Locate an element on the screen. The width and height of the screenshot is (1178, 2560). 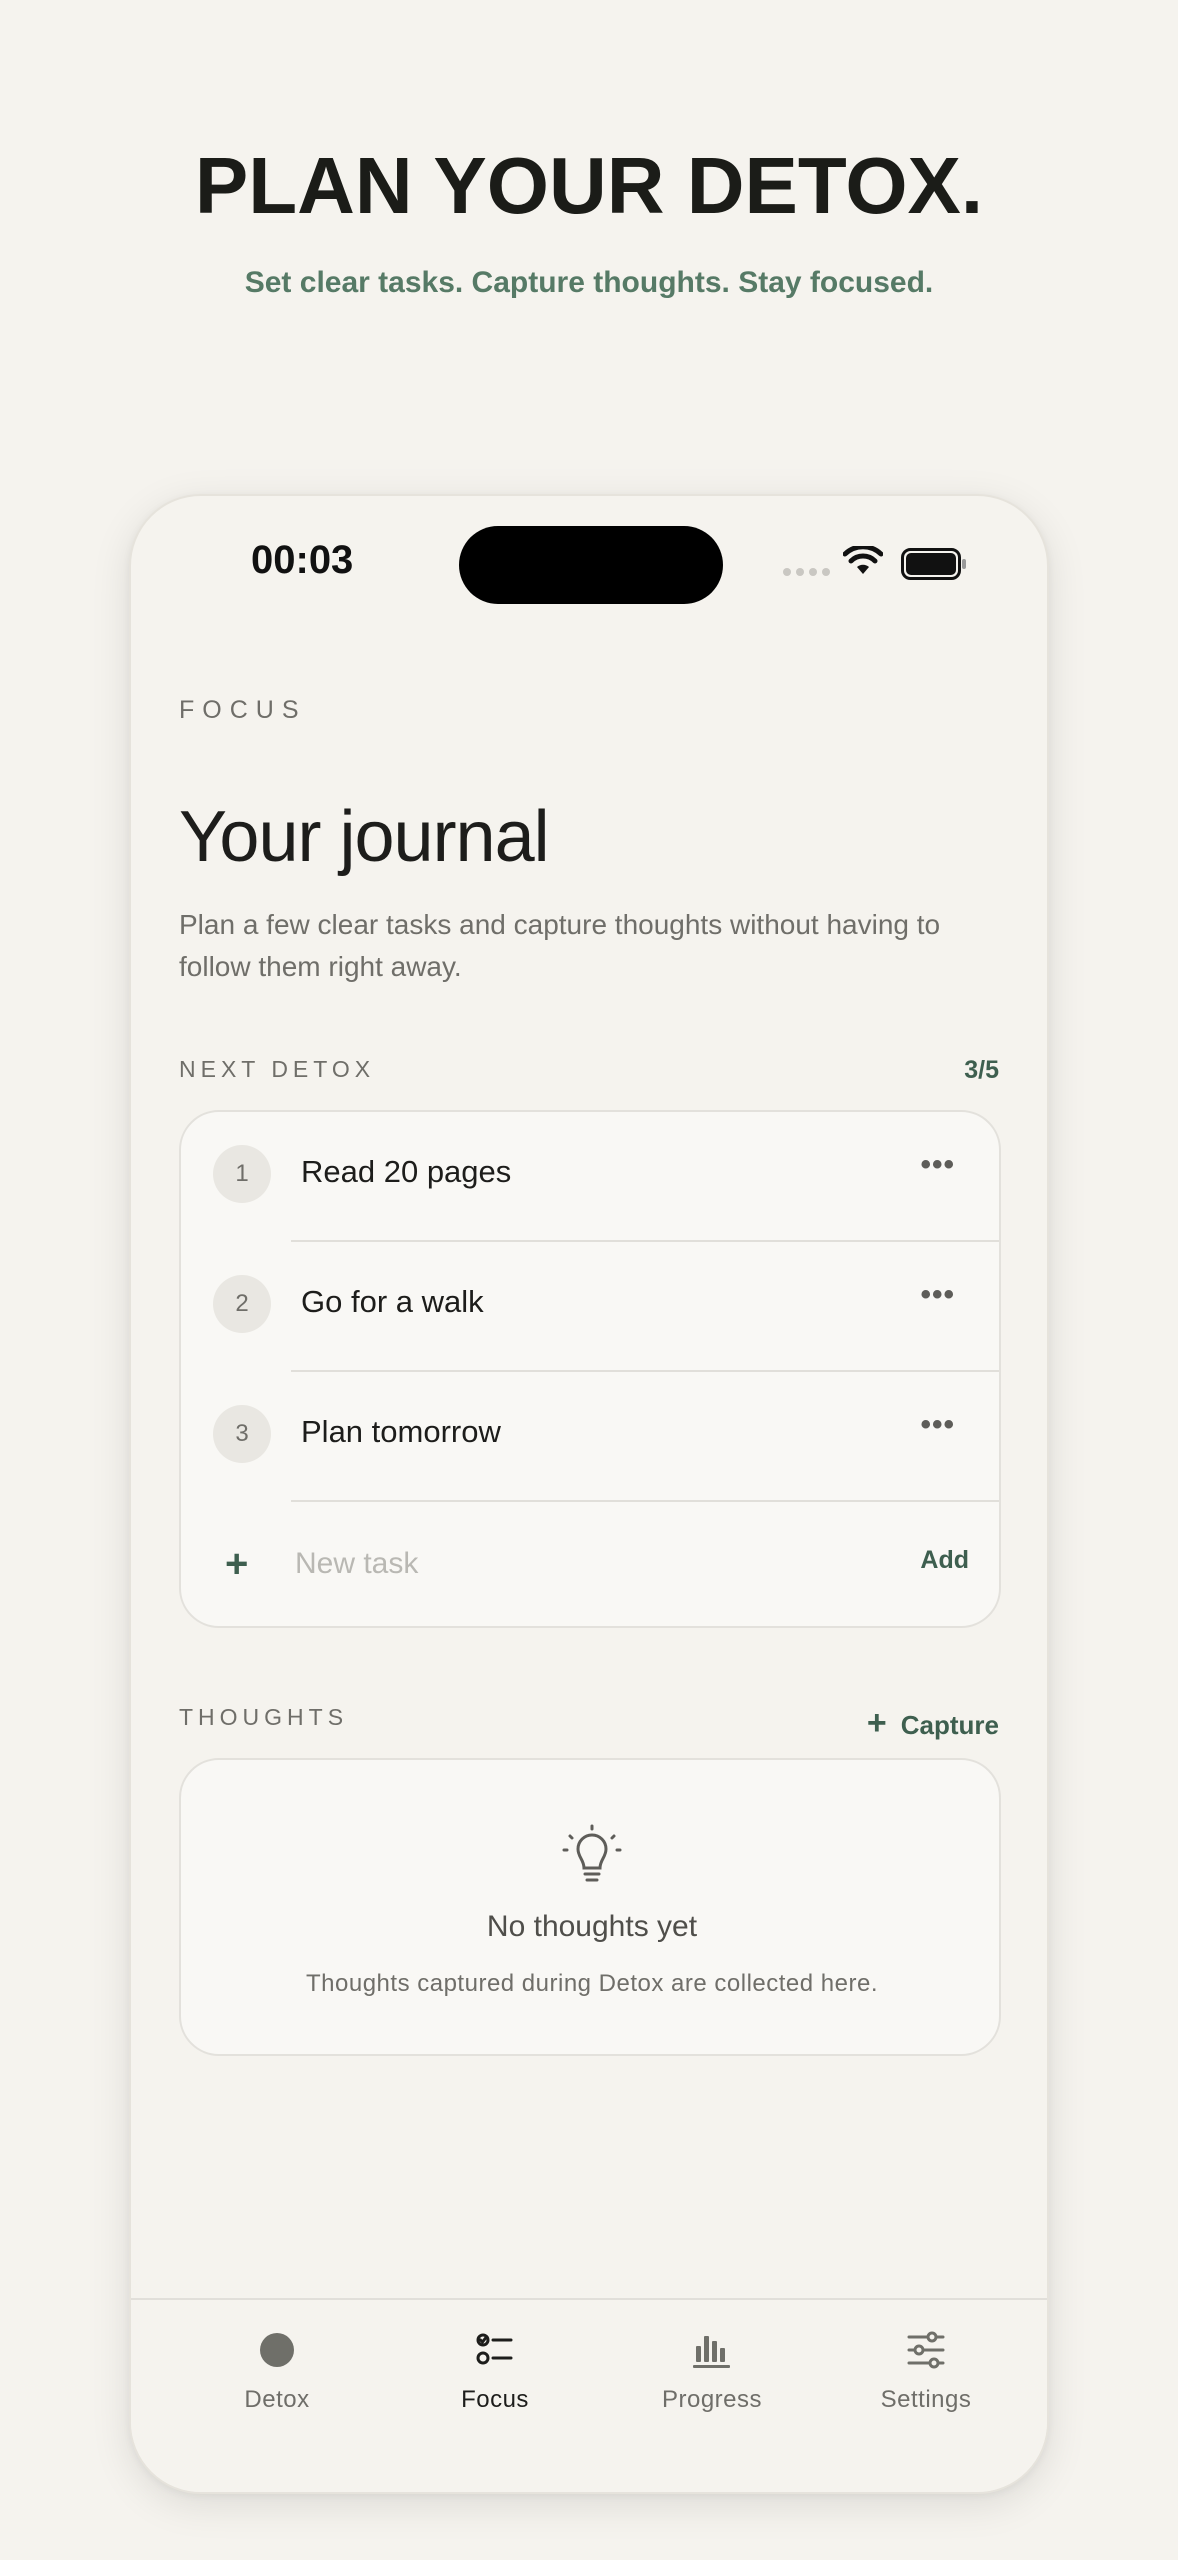
cellular-signal-icon is located at coordinates (806, 572).